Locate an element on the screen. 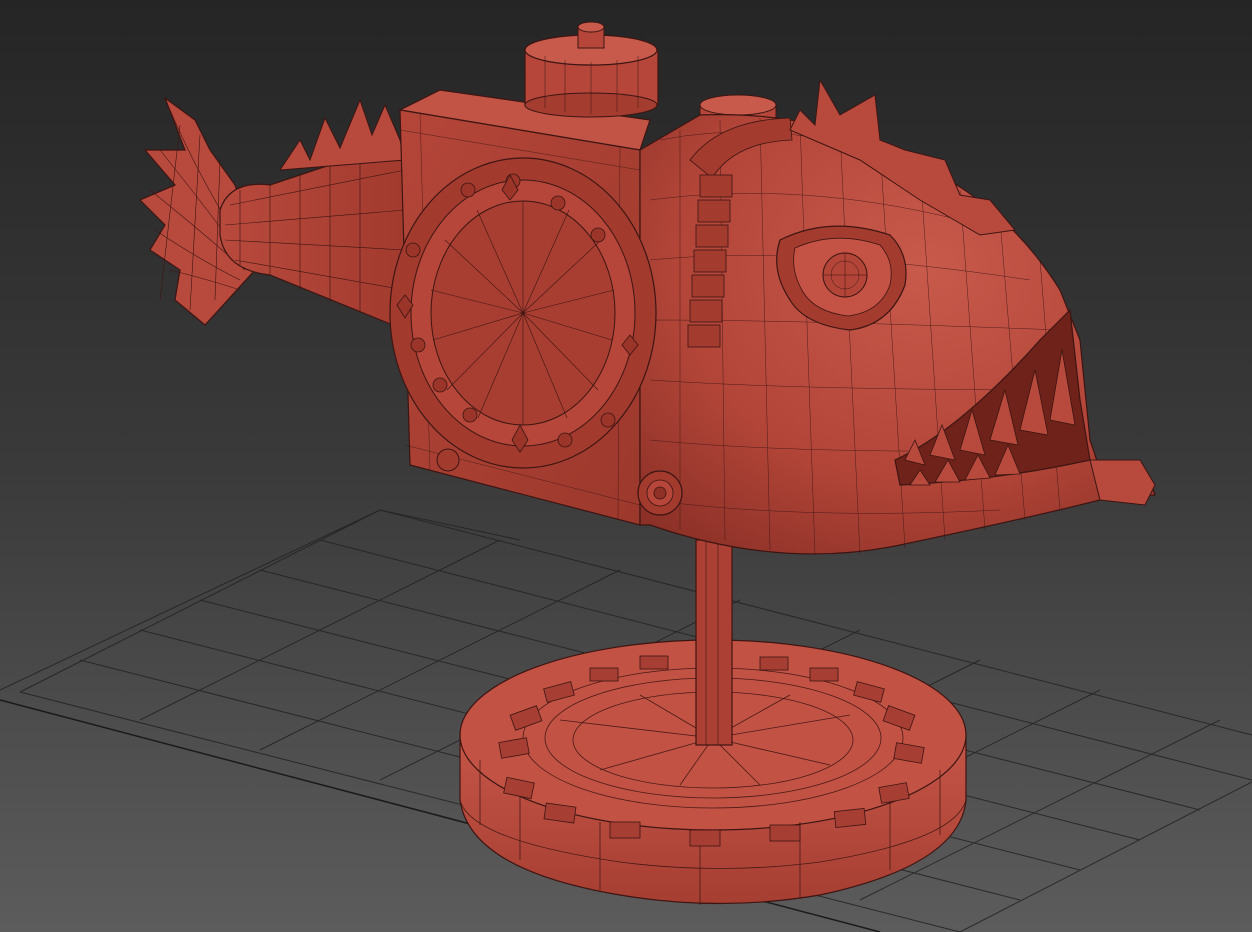  stand-pole is located at coordinates (714, 642).